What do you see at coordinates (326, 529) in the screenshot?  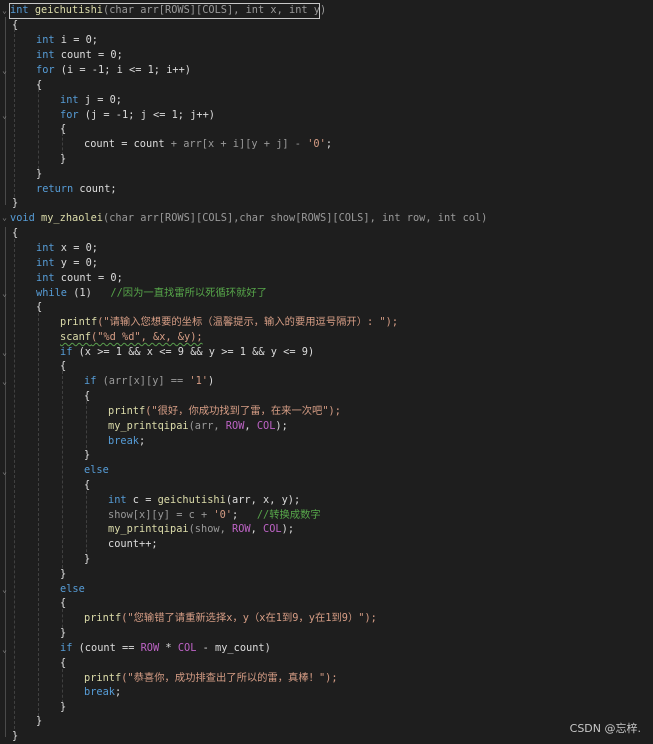 I see `code-line: my_printqipai(show, ROW, COL);` at bounding box center [326, 529].